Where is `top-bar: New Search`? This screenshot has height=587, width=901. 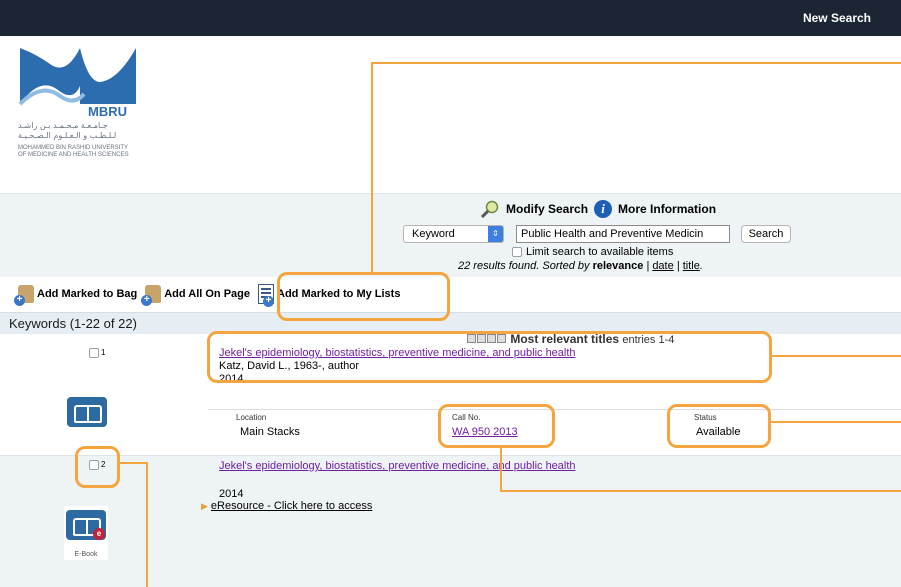
top-bar: New Search is located at coordinates (450, 18).